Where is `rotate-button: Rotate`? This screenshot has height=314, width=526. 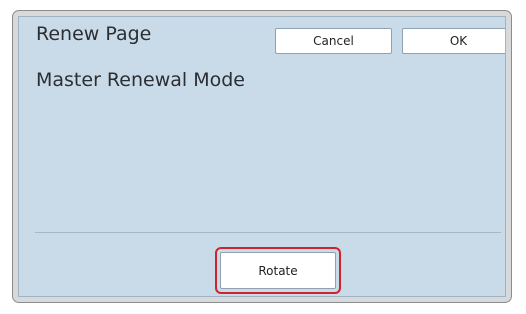
rotate-button: Rotate is located at coordinates (278, 270).